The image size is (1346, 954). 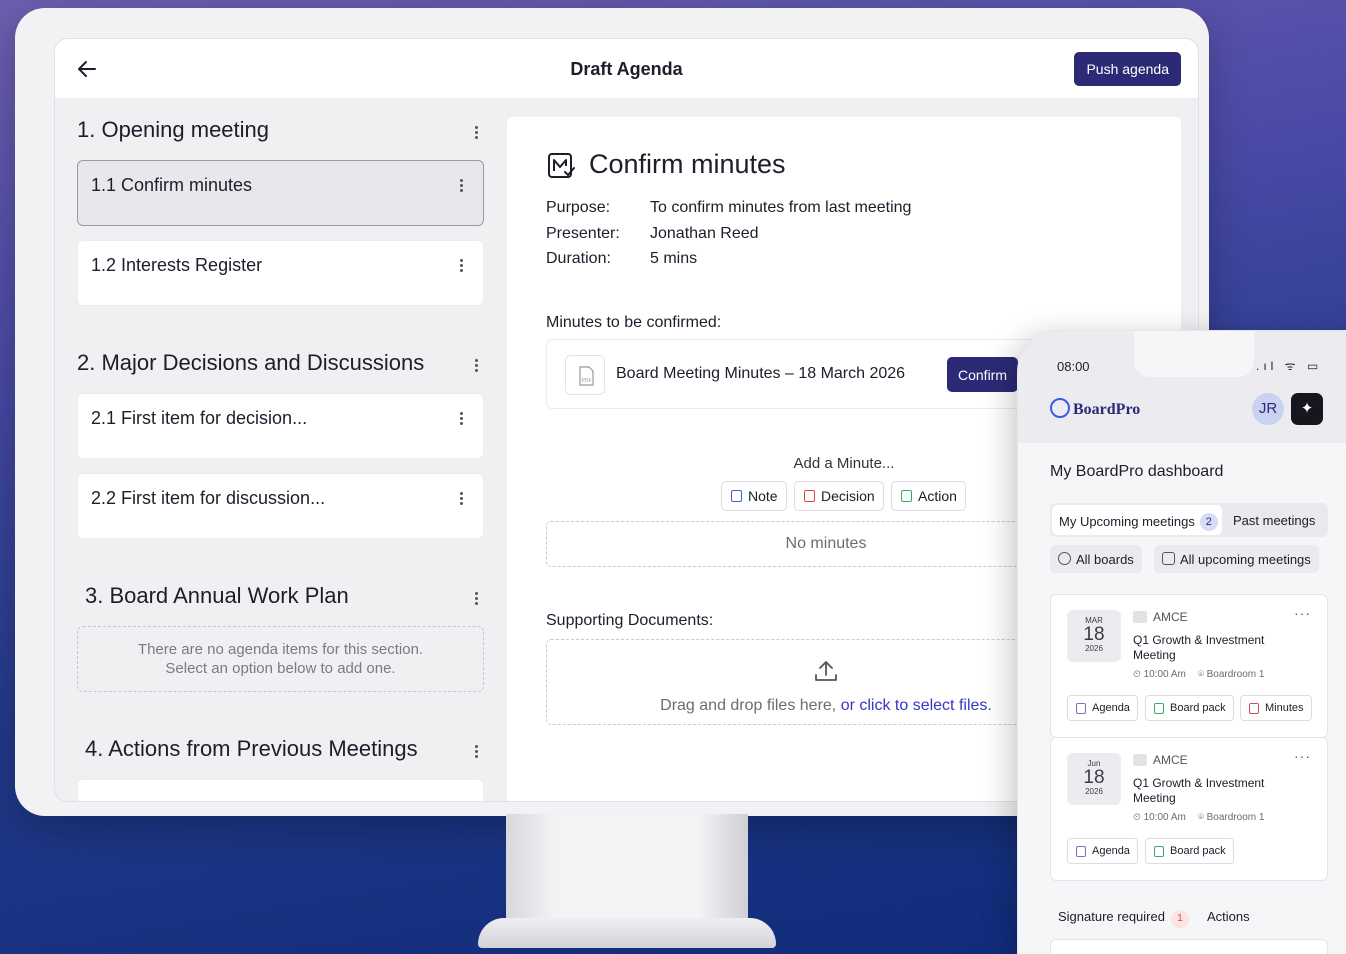 I want to click on tab-past-meetings: Past meetings, so click(x=1274, y=520).